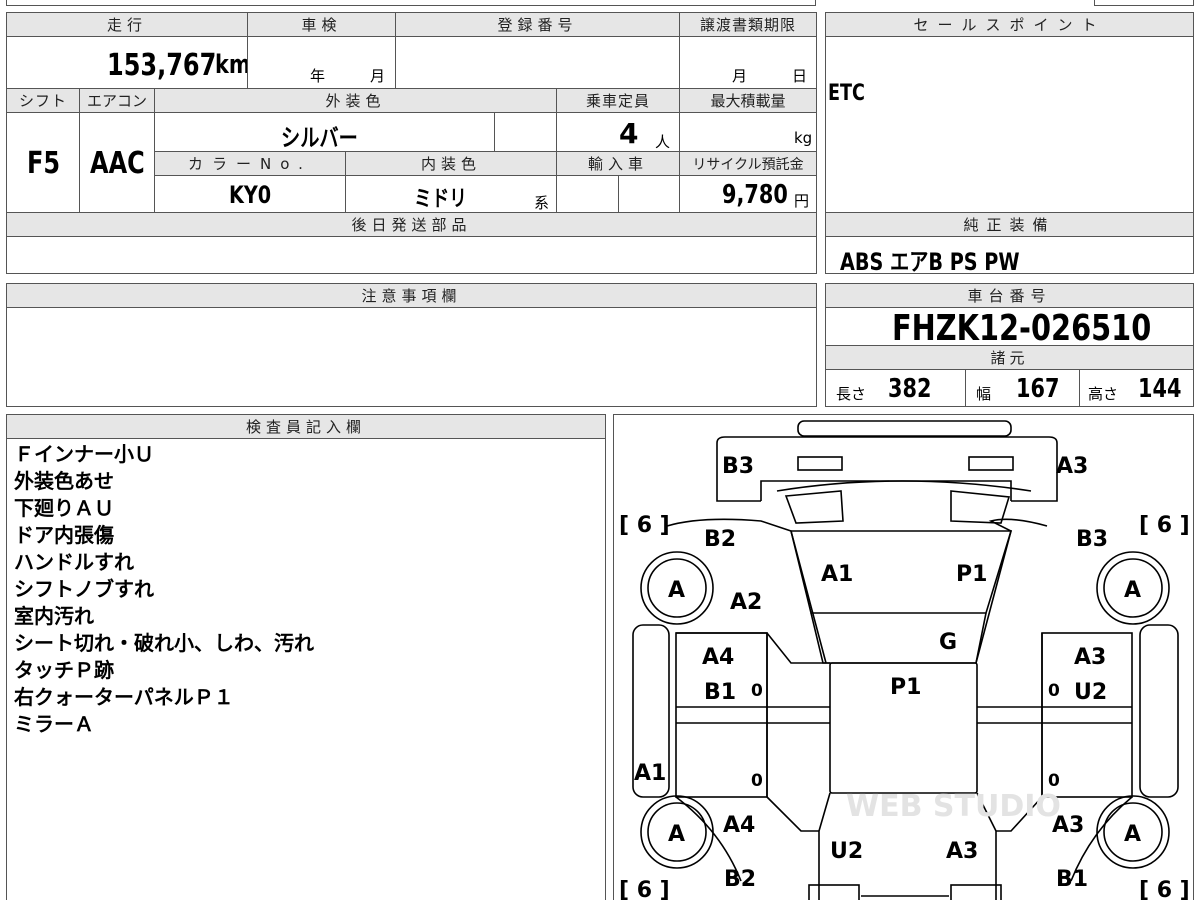  What do you see at coordinates (1144, 3) in the screenshot?
I see `top-strip-right` at bounding box center [1144, 3].